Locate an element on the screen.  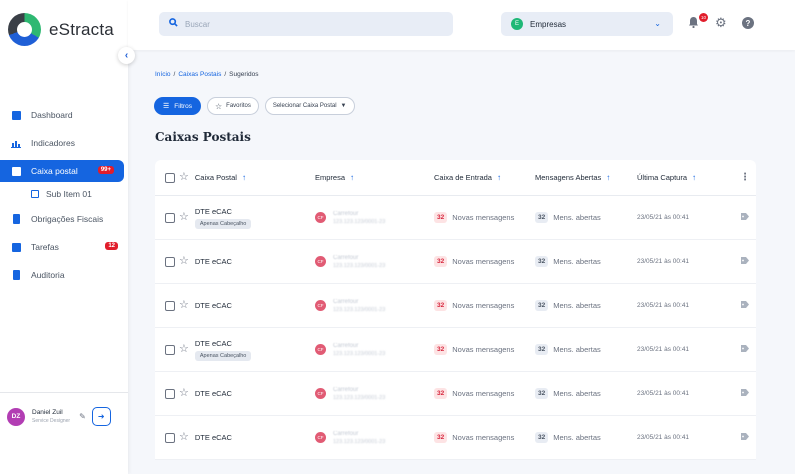
search-bar is located at coordinates (306, 24).